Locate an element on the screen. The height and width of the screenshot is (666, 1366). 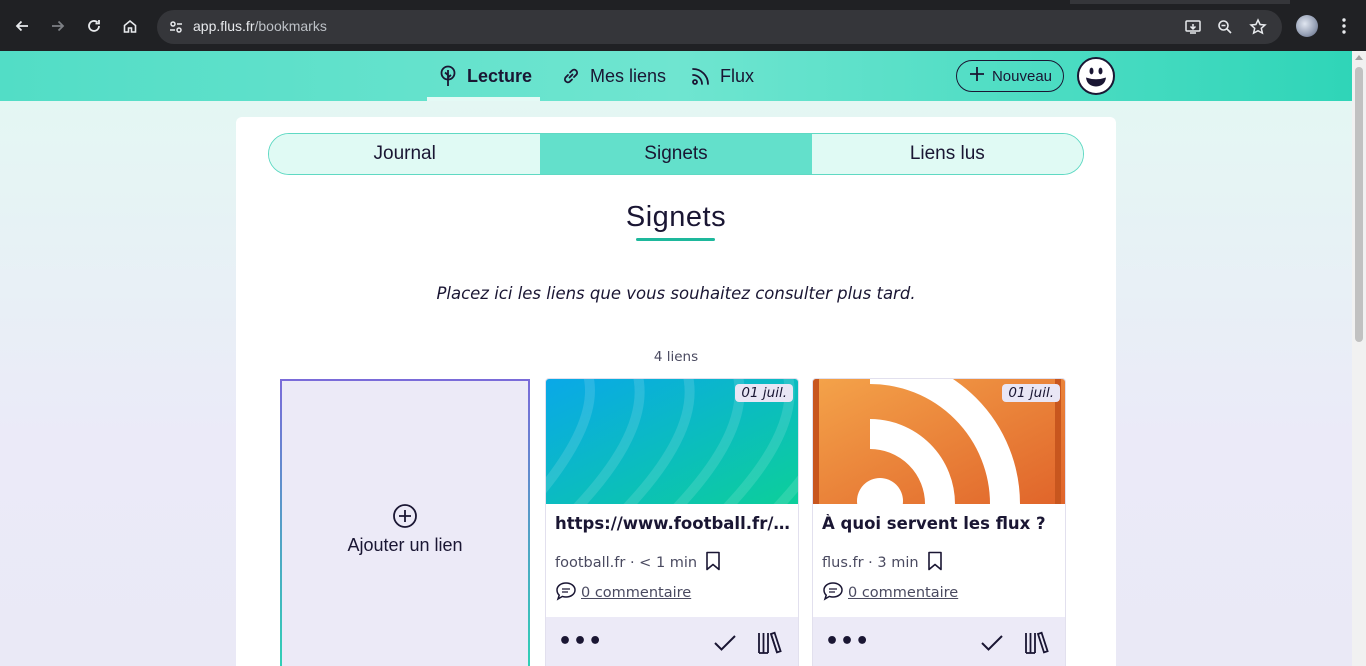
profile-avatar-icon is located at coordinates (1307, 26).